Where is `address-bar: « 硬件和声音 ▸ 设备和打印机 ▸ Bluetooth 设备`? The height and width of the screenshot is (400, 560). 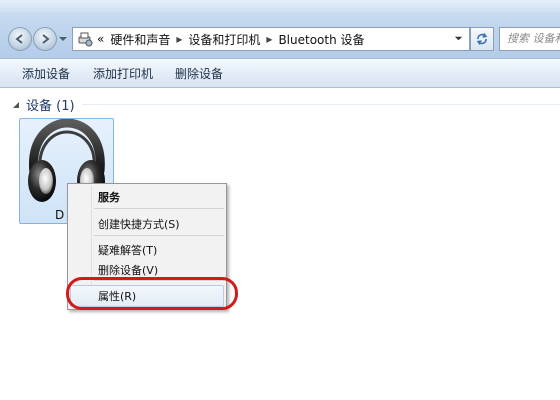
address-bar: « 硬件和声音 ▸ 设备和打印机 ▸ Bluetooth 设备 is located at coordinates (271, 39).